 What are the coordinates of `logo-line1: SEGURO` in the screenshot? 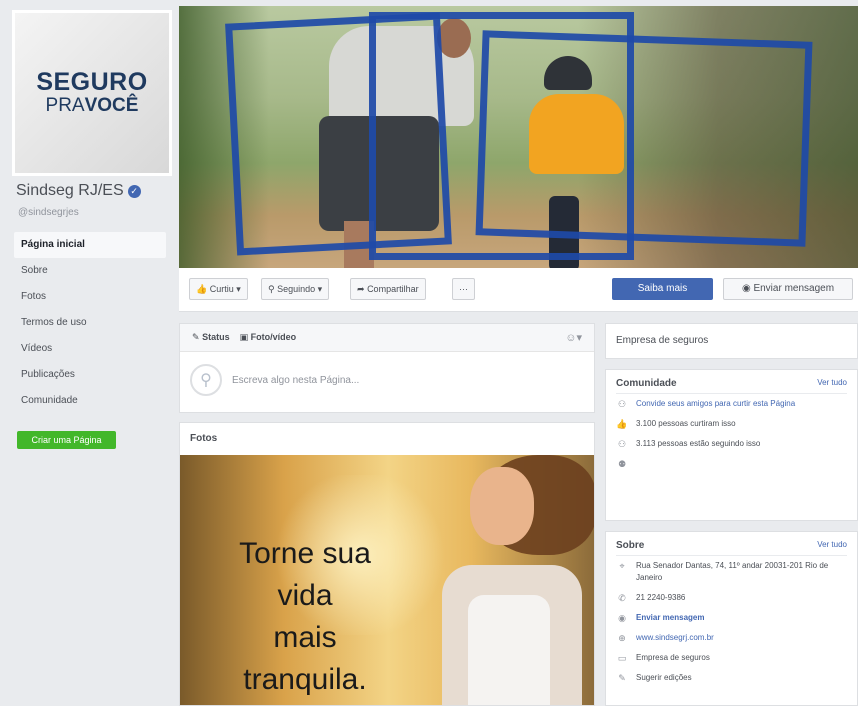 It's located at (92, 82).